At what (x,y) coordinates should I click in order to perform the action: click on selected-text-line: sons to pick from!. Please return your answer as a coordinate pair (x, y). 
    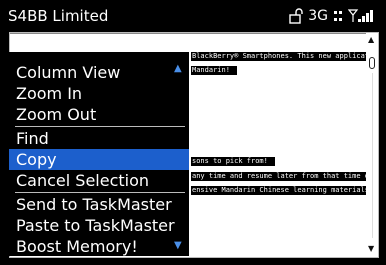
    Looking at the image, I should click on (233, 161).